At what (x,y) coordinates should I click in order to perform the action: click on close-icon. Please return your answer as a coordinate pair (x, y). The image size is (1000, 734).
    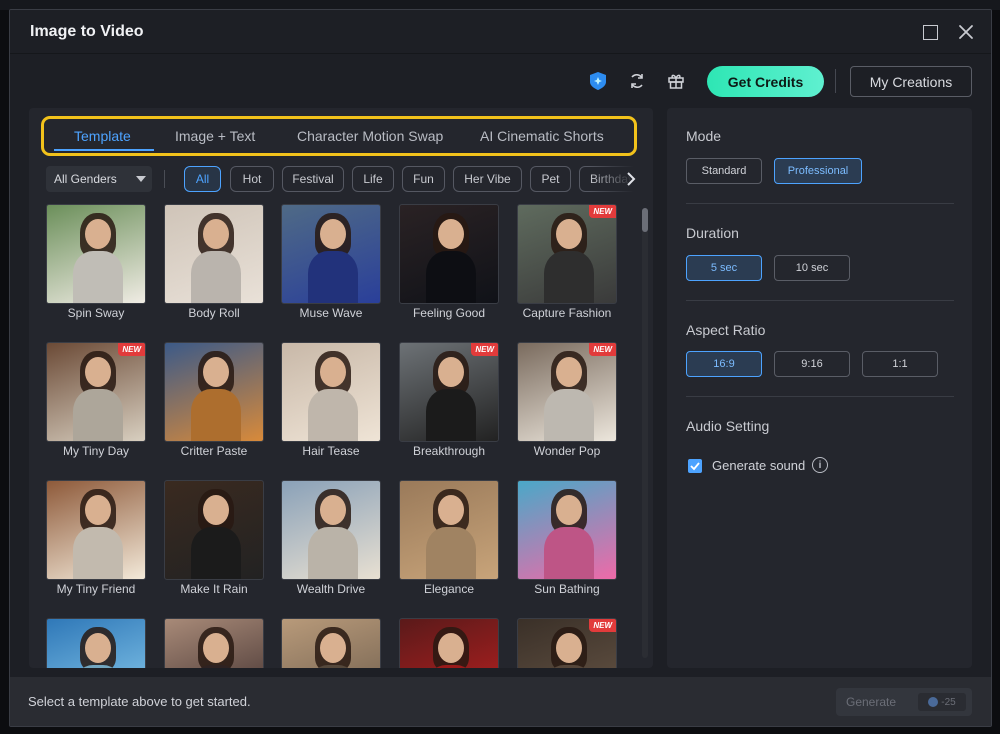
    Looking at the image, I should click on (966, 32).